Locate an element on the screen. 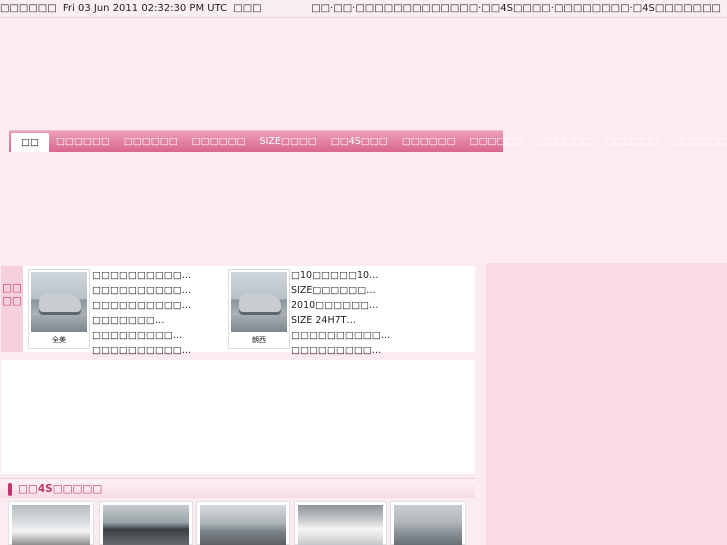 This screenshot has height=545, width=727. nav-item-size: SIZE□□□□ is located at coordinates (288, 142).